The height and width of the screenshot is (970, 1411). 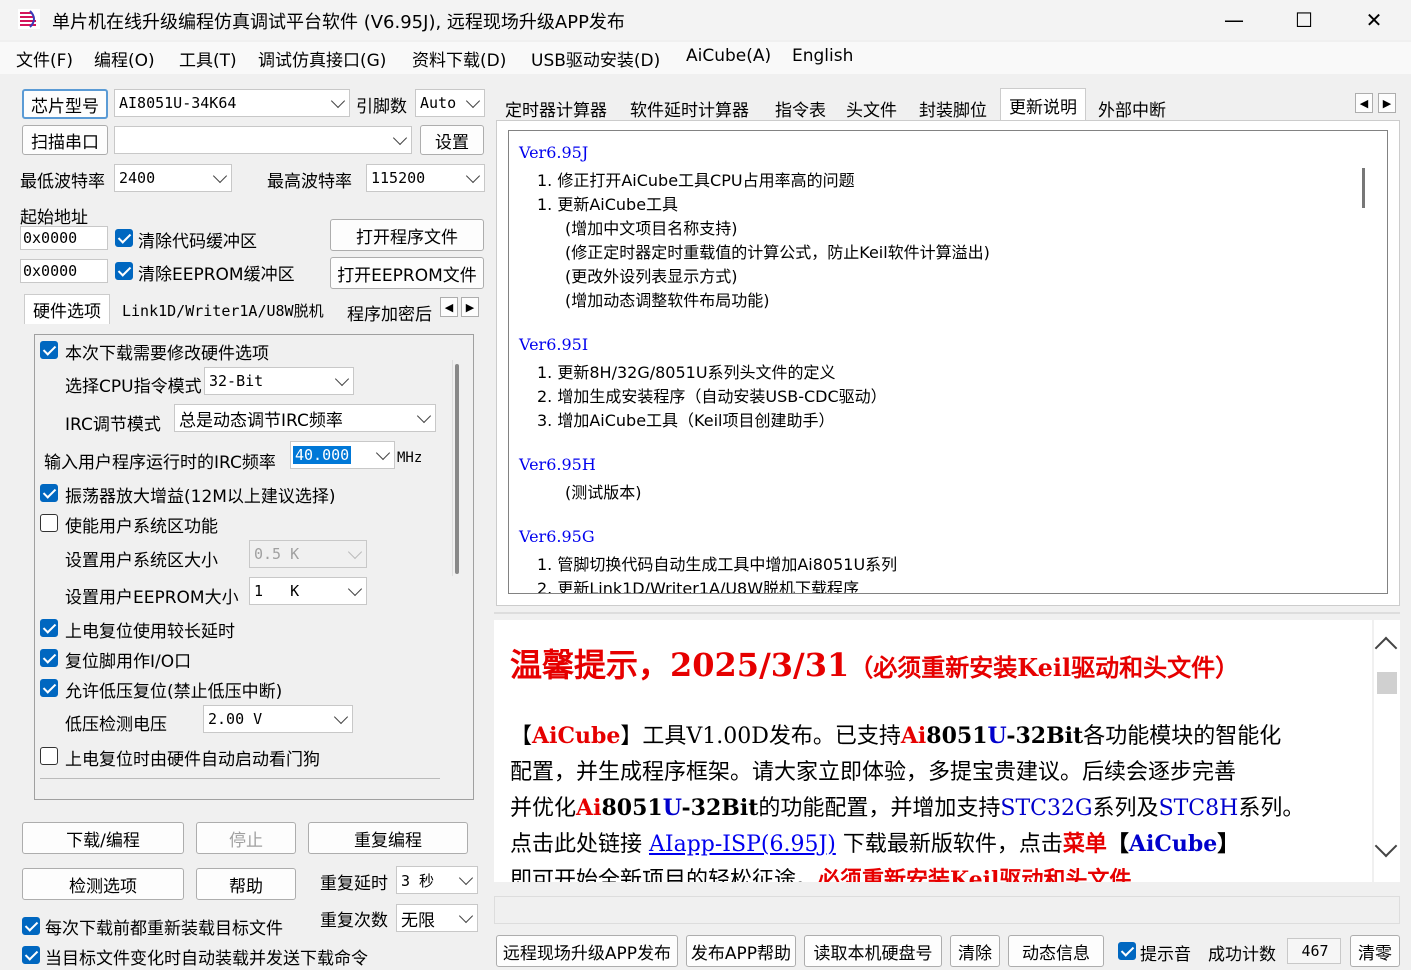 What do you see at coordinates (278, 719) in the screenshot?
I see `low-volt-select: 2.00 V` at bounding box center [278, 719].